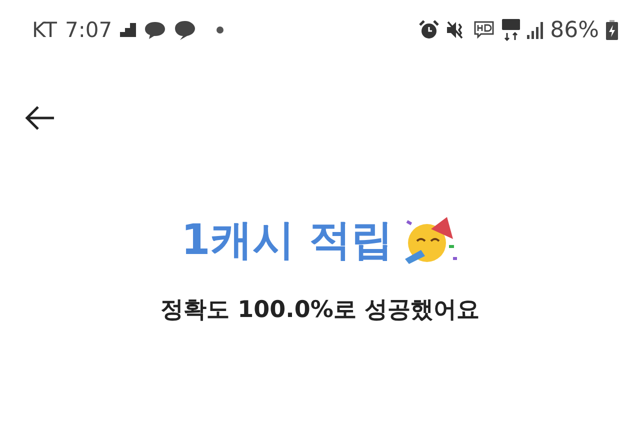 This screenshot has height=440, width=640. I want to click on party-emoji-icon, so click(430, 240).